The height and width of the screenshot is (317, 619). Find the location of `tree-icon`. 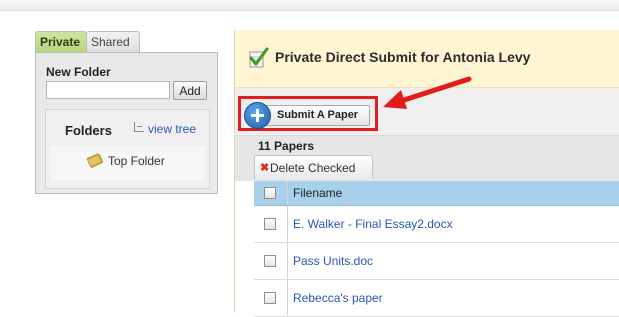

tree-icon is located at coordinates (139, 127).